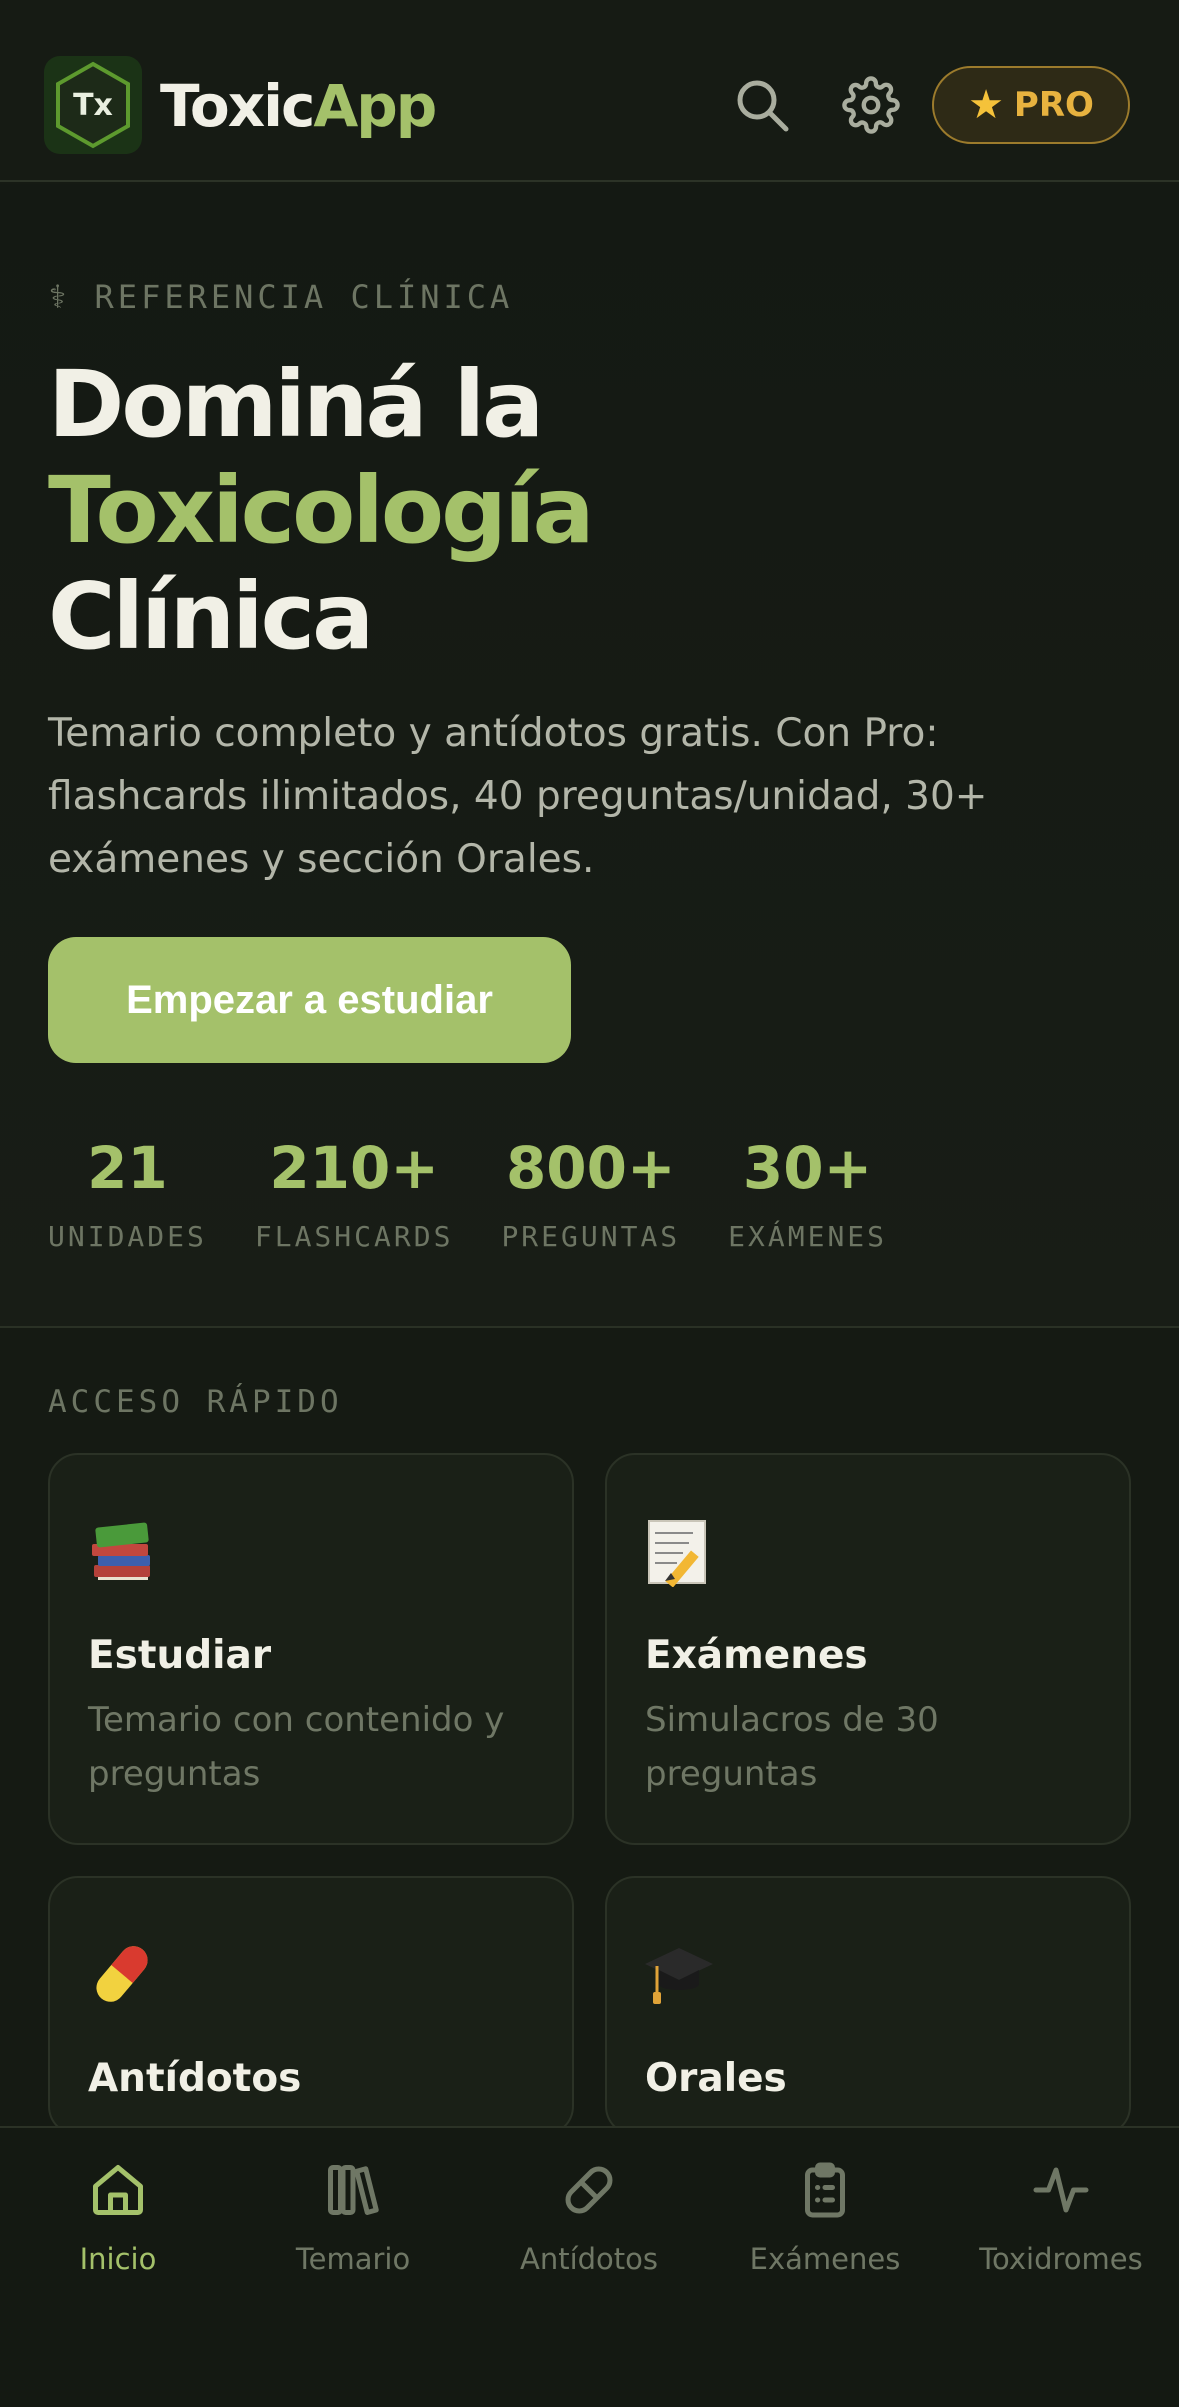 Image resolution: width=1179 pixels, height=2407 pixels. Describe the element at coordinates (1061, 2259) in the screenshot. I see `nav-label: Toxidromes` at that location.